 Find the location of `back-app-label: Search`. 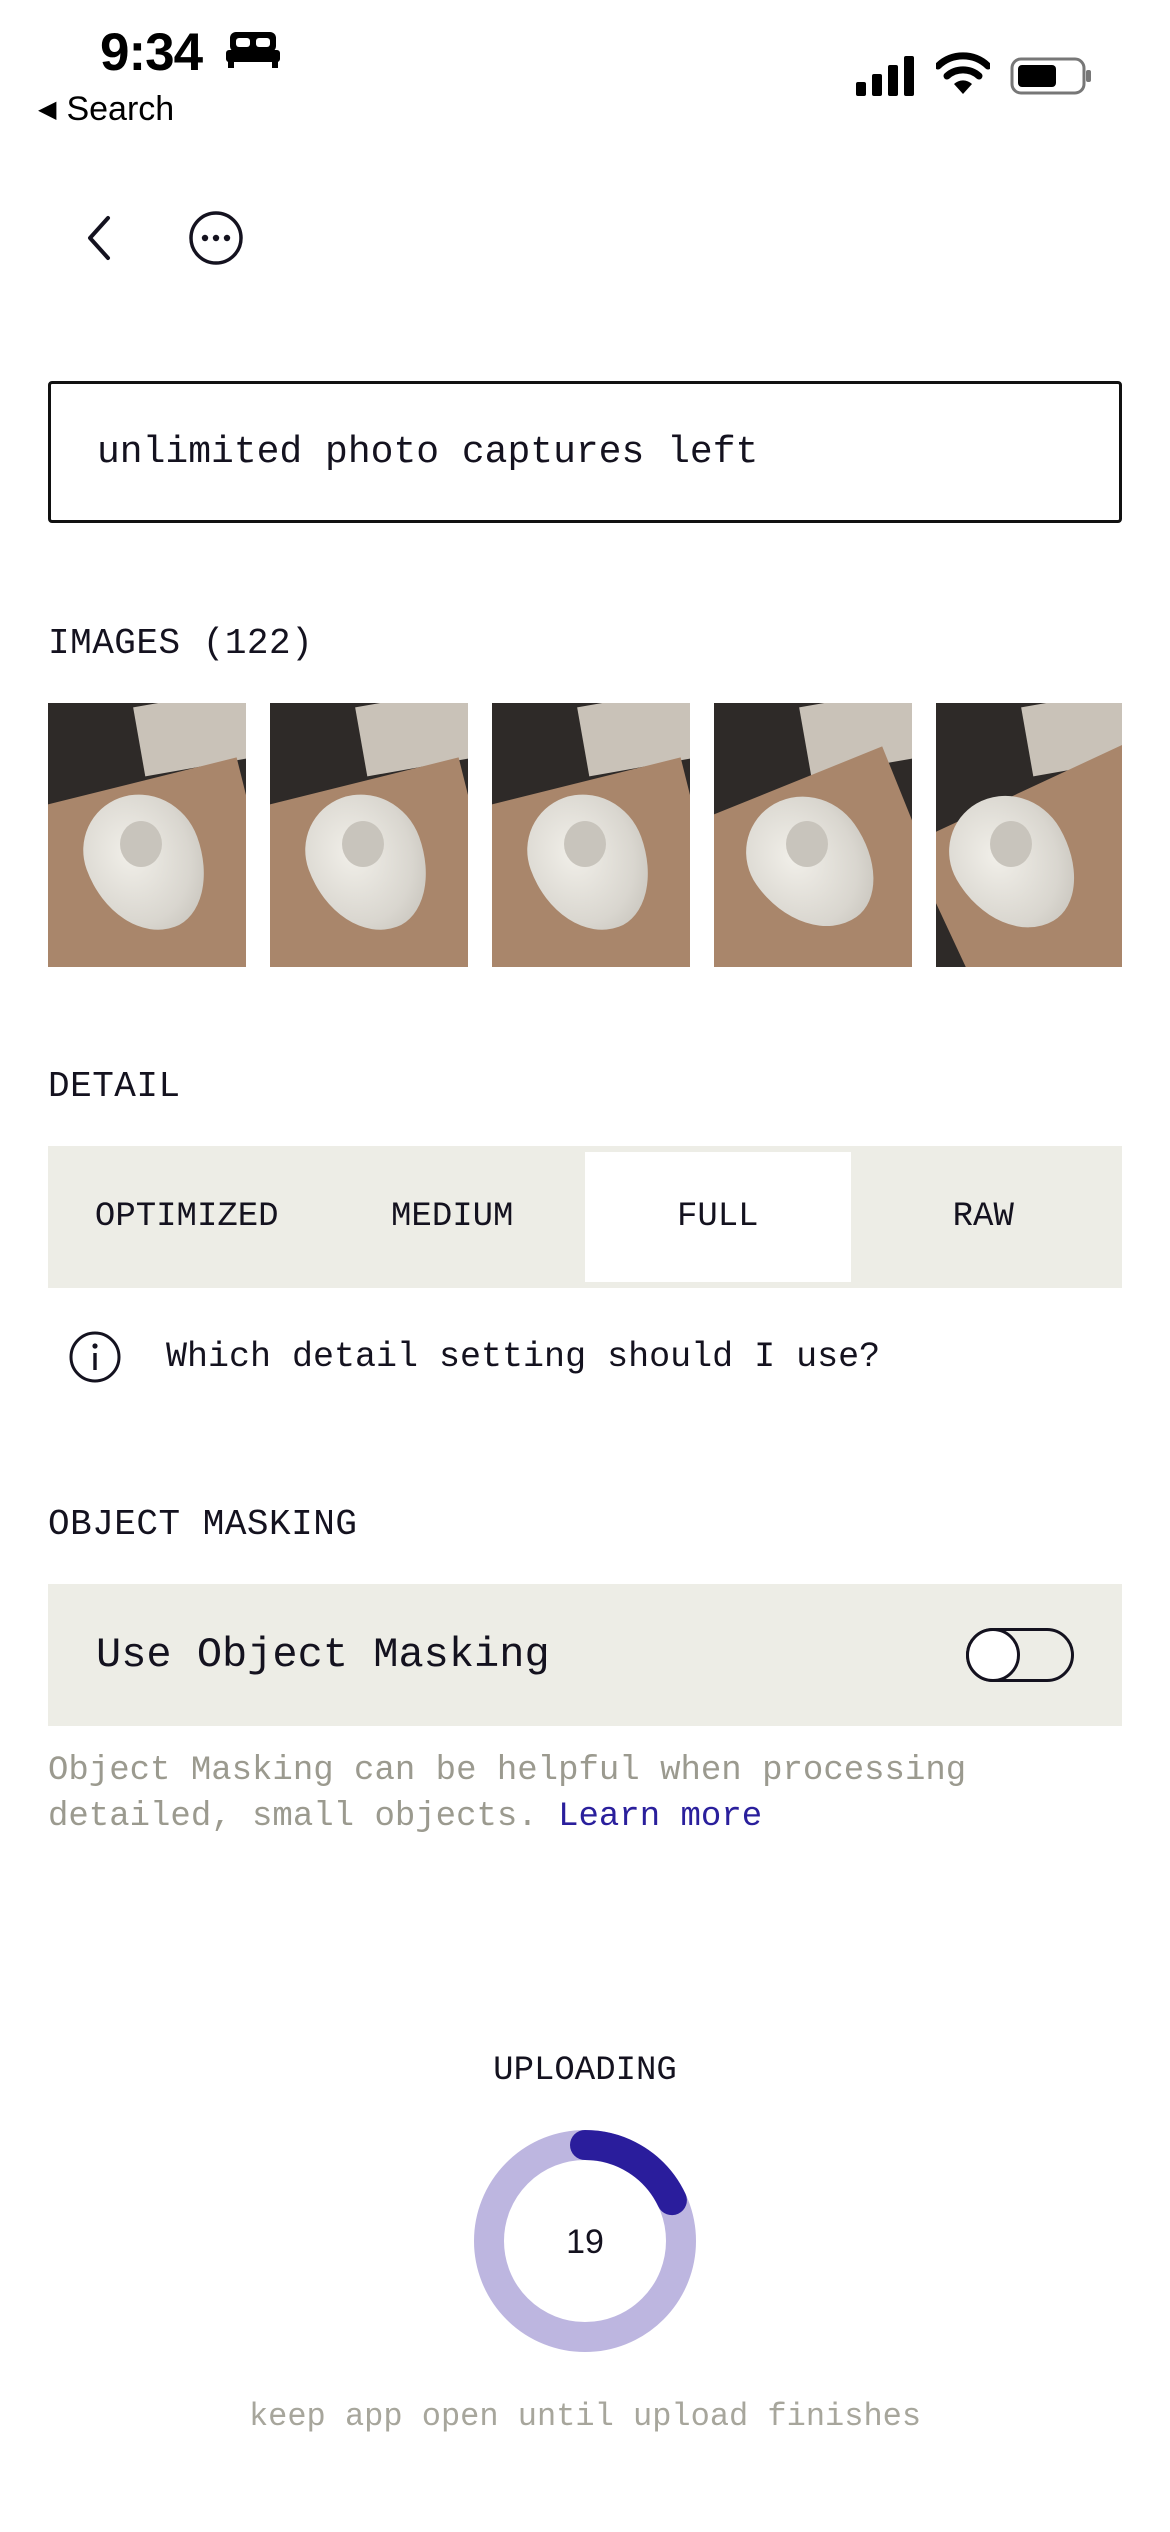

back-app-label: Search is located at coordinates (120, 109).